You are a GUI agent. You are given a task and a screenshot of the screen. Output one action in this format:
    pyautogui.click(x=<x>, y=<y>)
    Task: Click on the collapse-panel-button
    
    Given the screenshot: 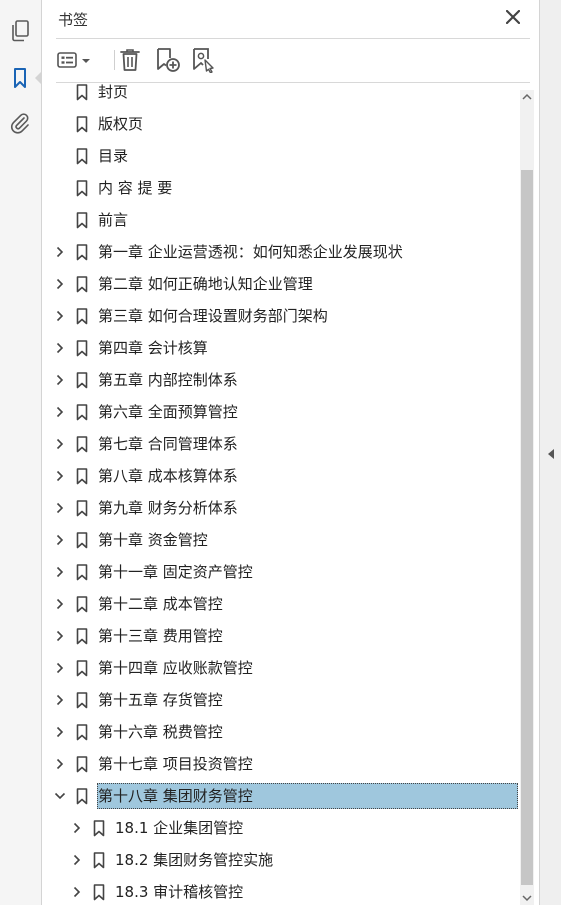 What is the action you would take?
    pyautogui.click(x=551, y=454)
    